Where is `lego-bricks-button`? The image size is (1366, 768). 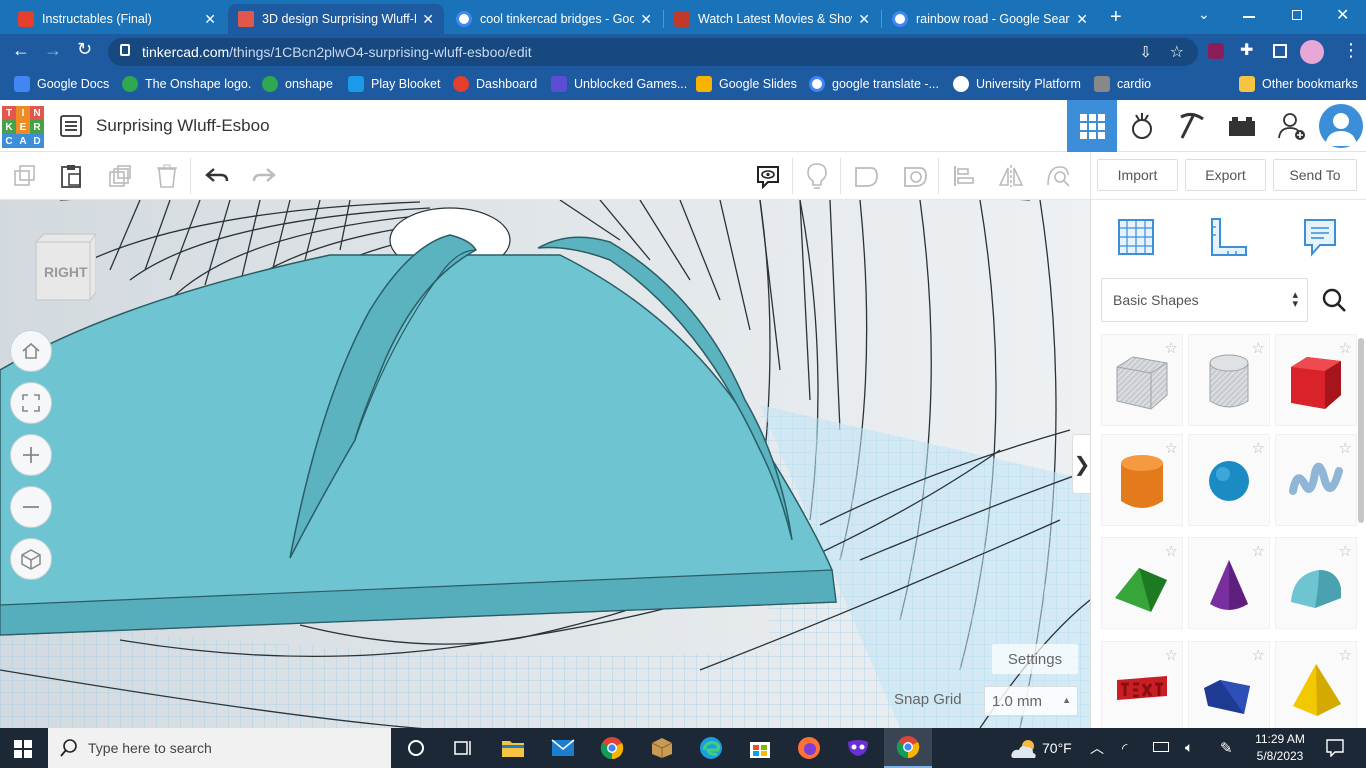
lego-bricks-button is located at coordinates (1242, 126).